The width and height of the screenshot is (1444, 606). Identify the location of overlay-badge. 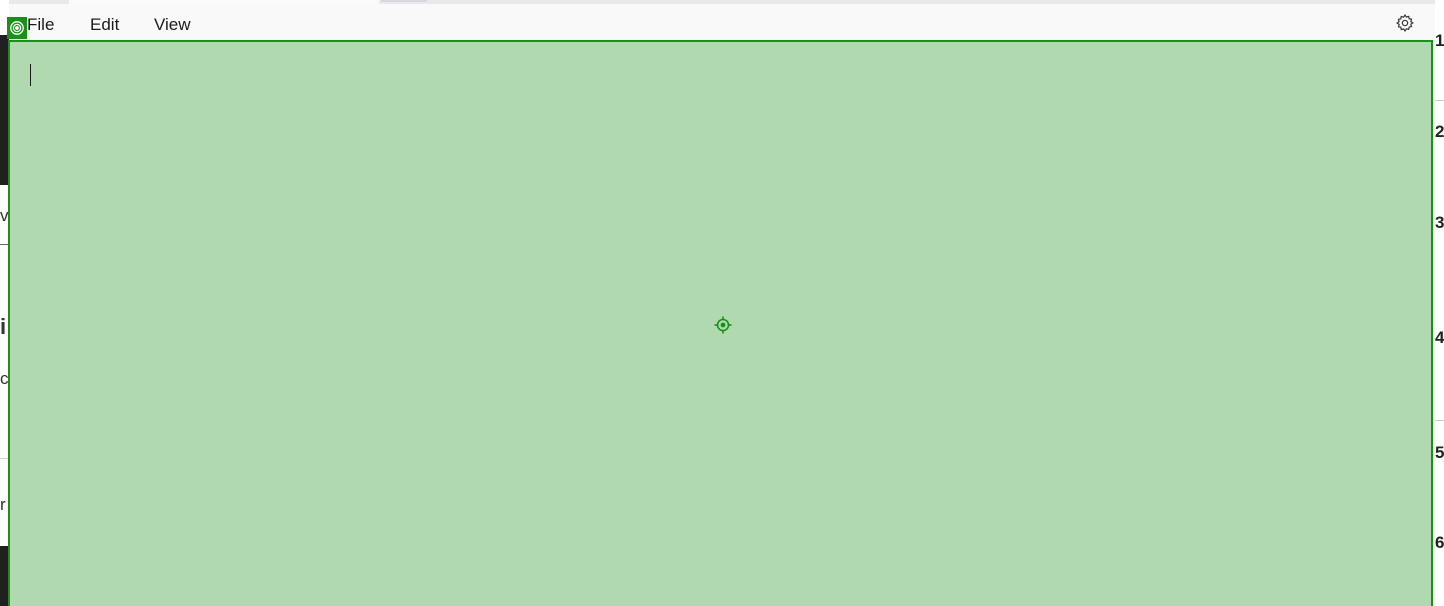
(17, 28).